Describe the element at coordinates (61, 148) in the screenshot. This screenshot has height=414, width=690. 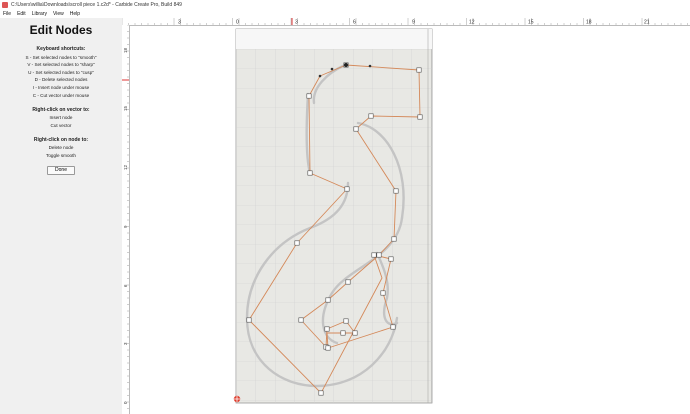
I see `node-menu-item: Delete node` at that location.